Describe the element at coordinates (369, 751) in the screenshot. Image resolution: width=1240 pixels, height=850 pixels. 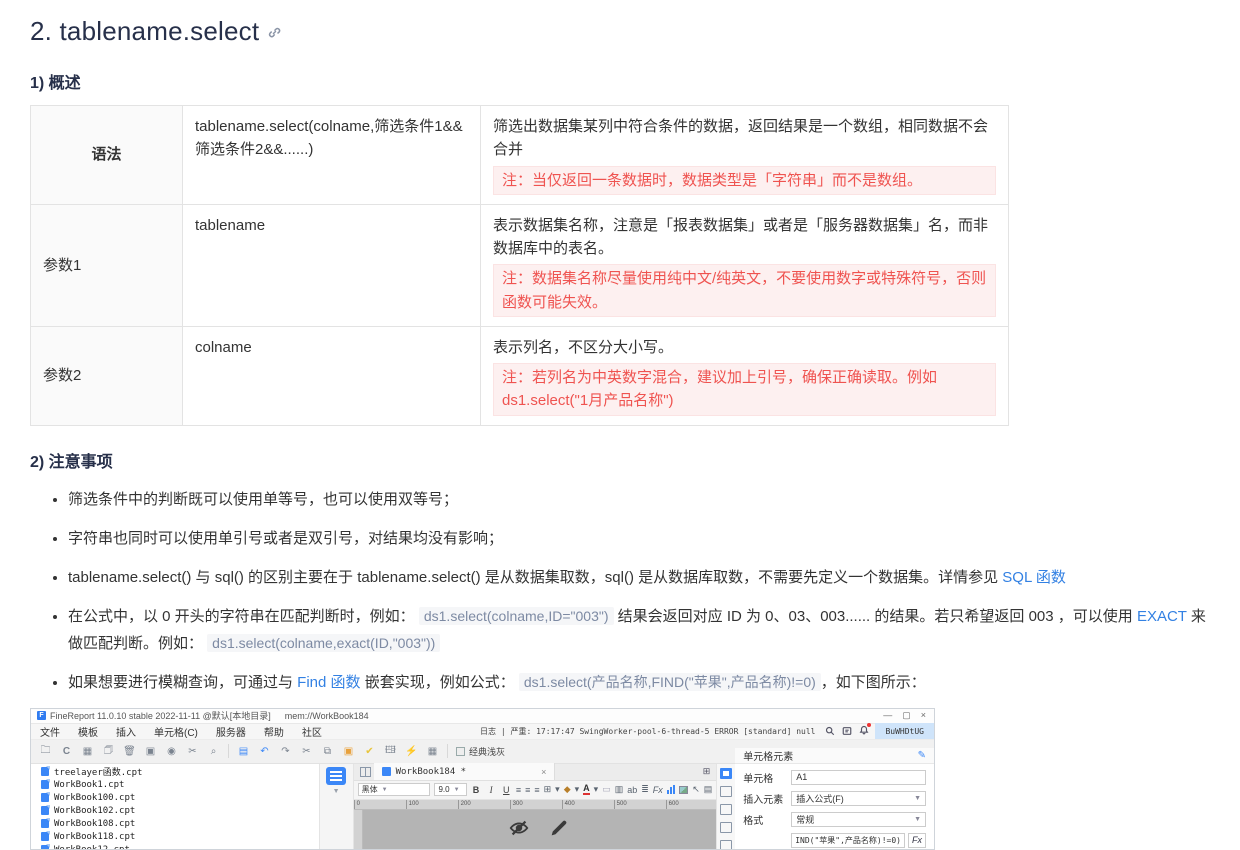
I see `format-painter-icon: ✔` at that location.